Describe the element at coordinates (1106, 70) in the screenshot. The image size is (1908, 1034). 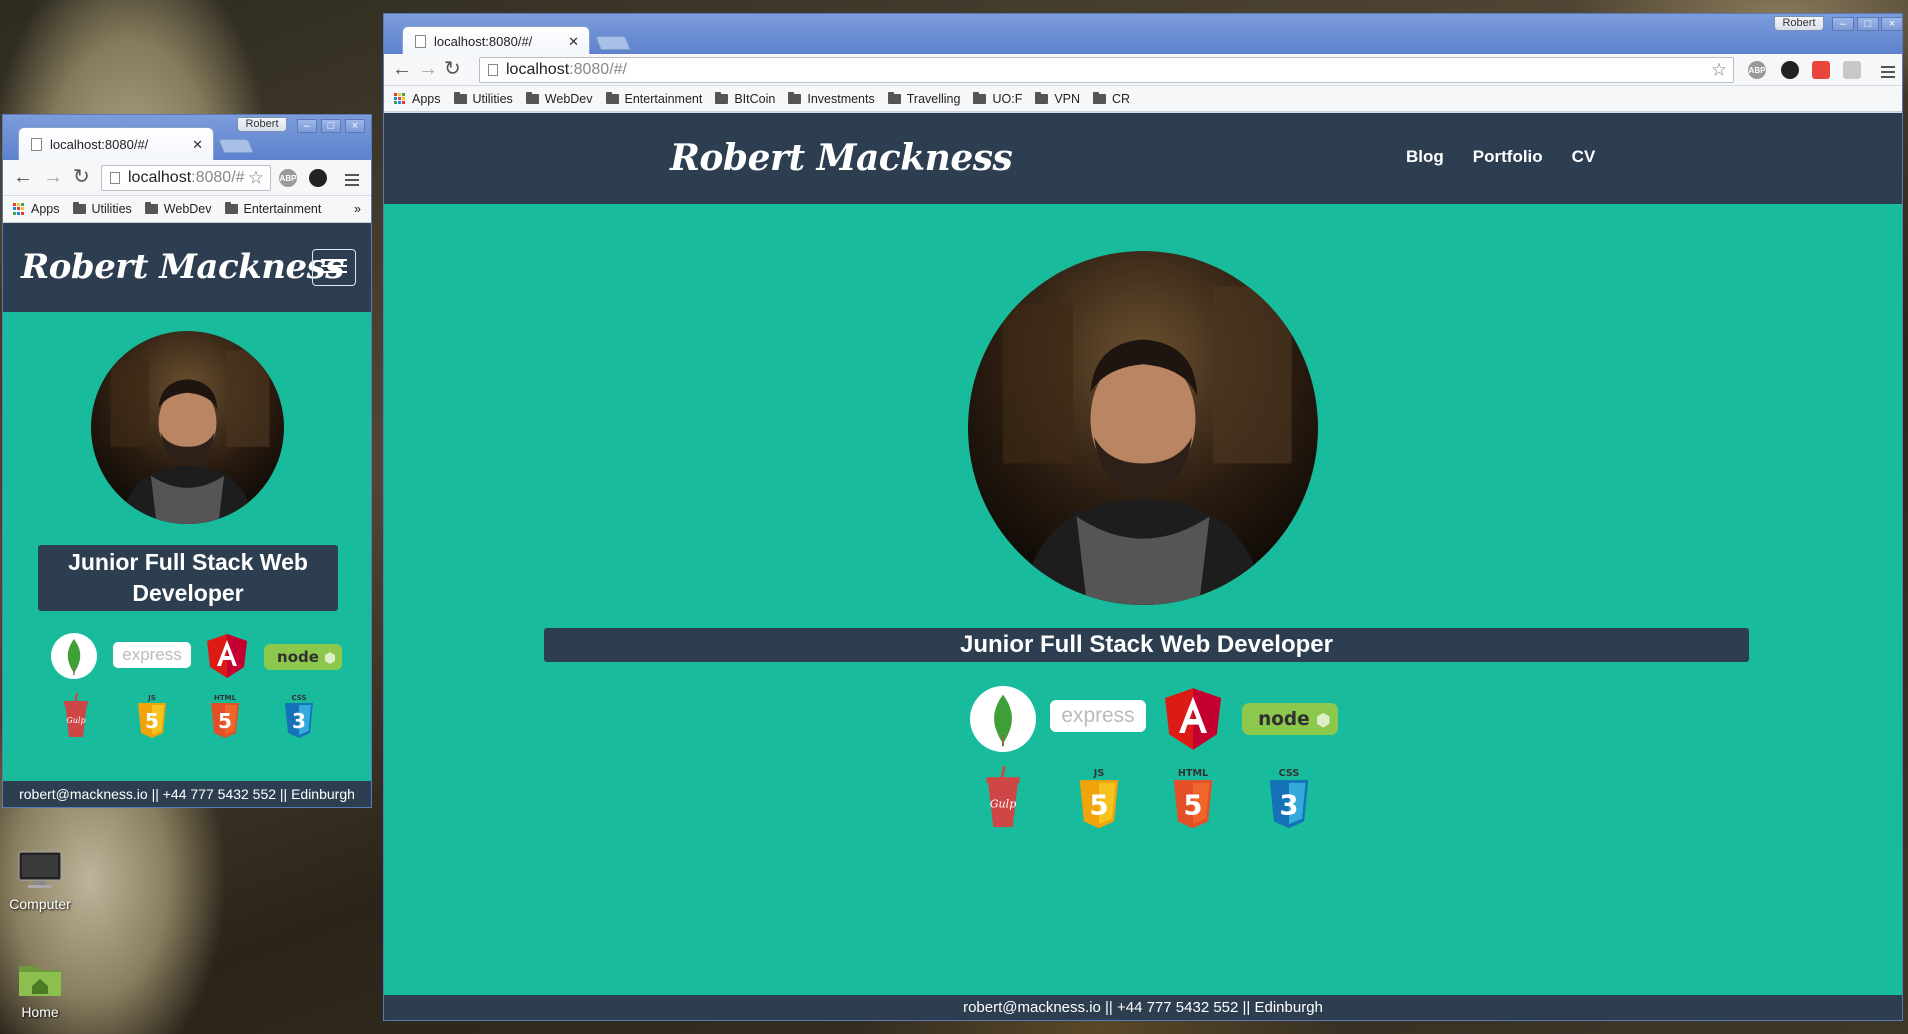
I see `address-bar: localhost:8080/#/ ☆` at that location.